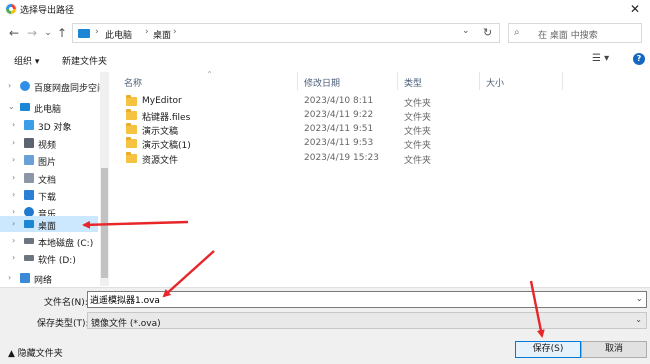 The image size is (650, 364). Describe the element at coordinates (339, 129) in the screenshot. I see `file-date: 2023/4/11 9:51` at that location.